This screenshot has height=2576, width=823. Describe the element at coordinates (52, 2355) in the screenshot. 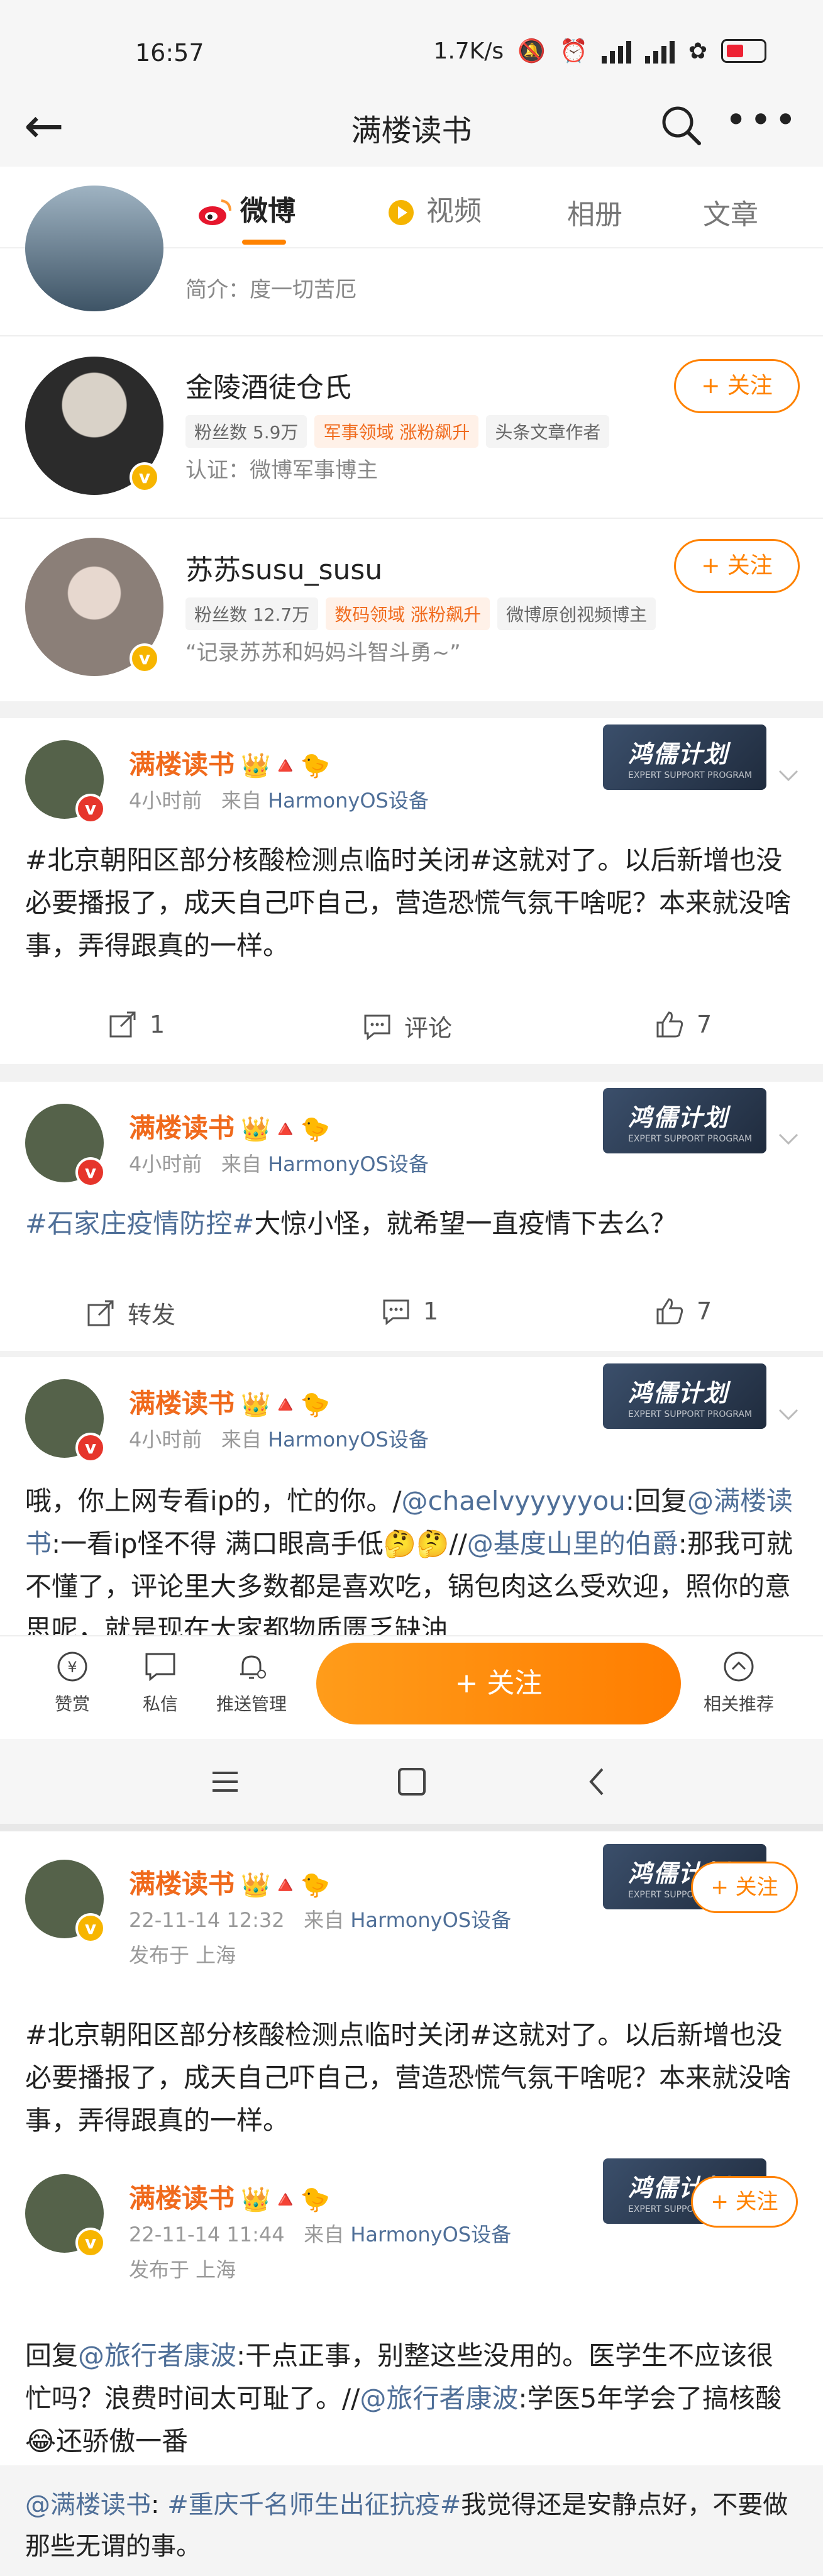

I see `post-body: 回复` at that location.